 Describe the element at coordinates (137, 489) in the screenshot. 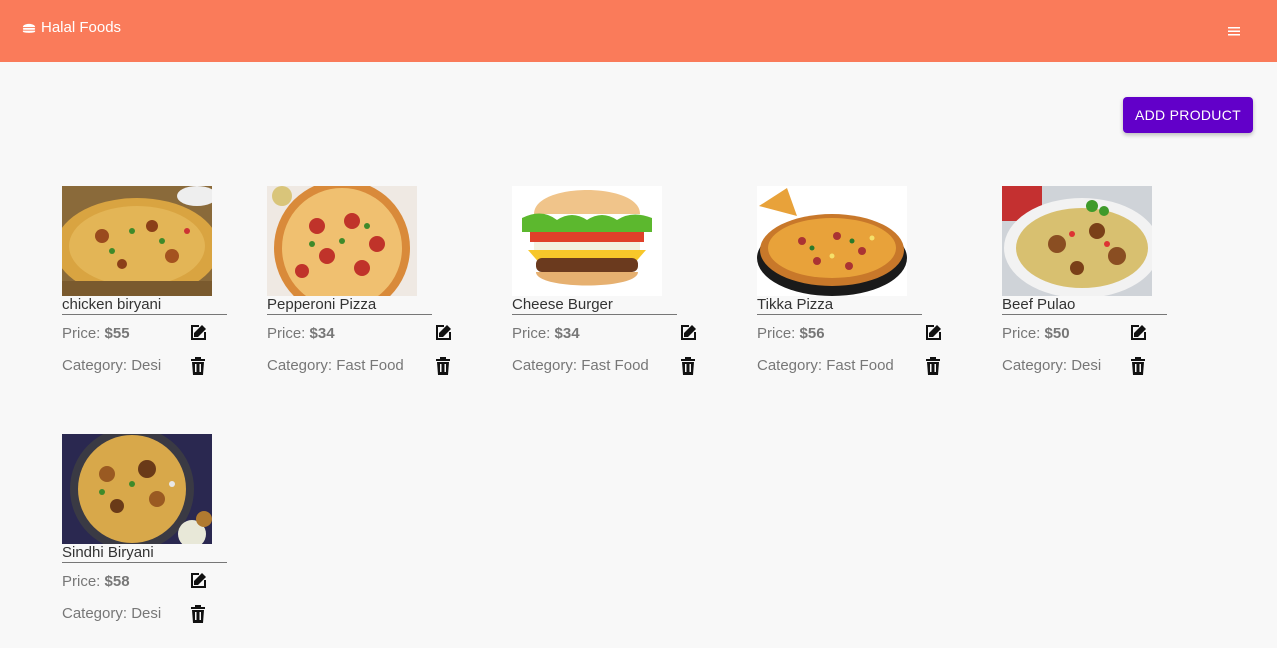

I see `sindhi-biryani-image` at that location.